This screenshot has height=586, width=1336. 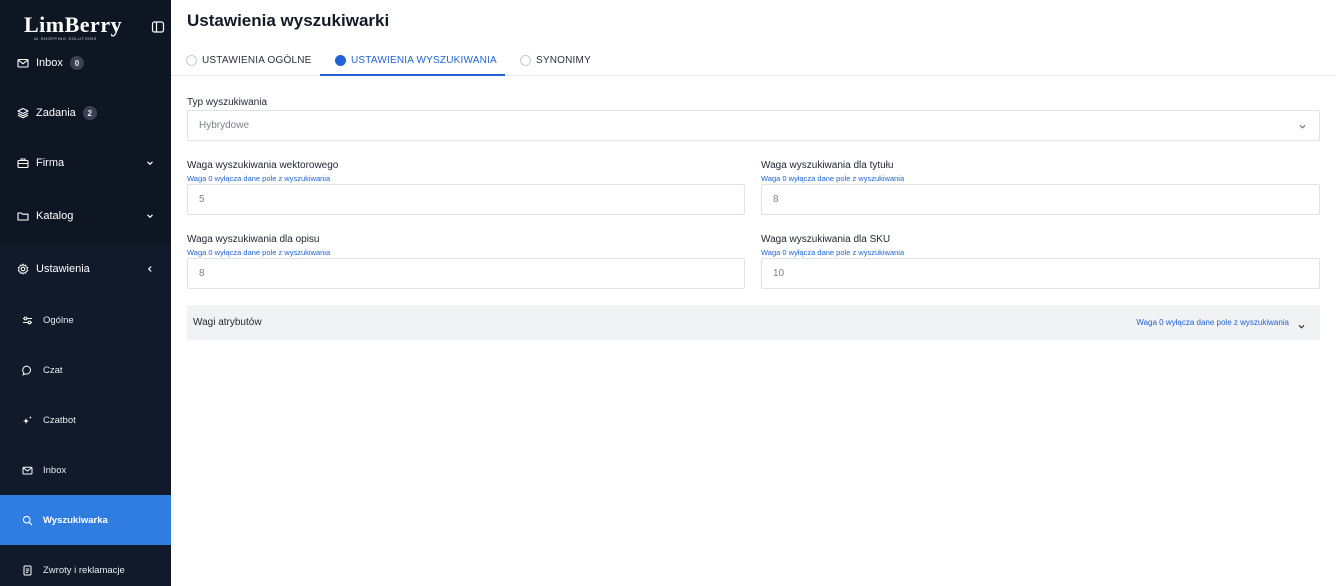 What do you see at coordinates (85, 420) in the screenshot?
I see `sidebar-subitem-czatbot: Czatbot` at bounding box center [85, 420].